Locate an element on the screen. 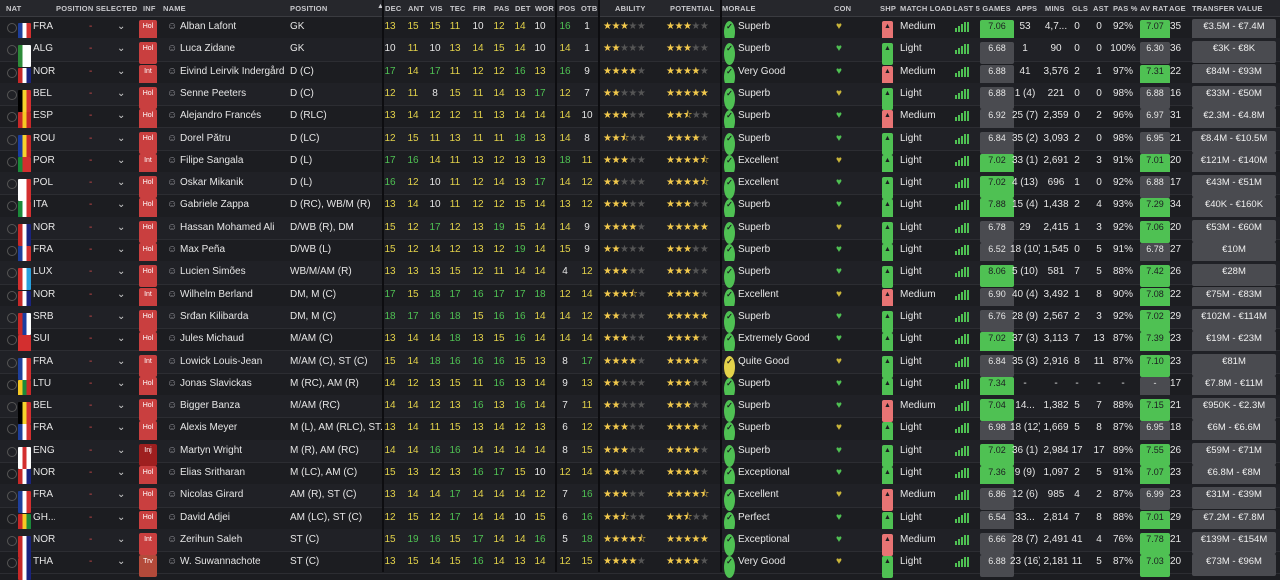 This screenshot has width=1280, height=580. header-potential: POTENTIAL is located at coordinates (692, 8).